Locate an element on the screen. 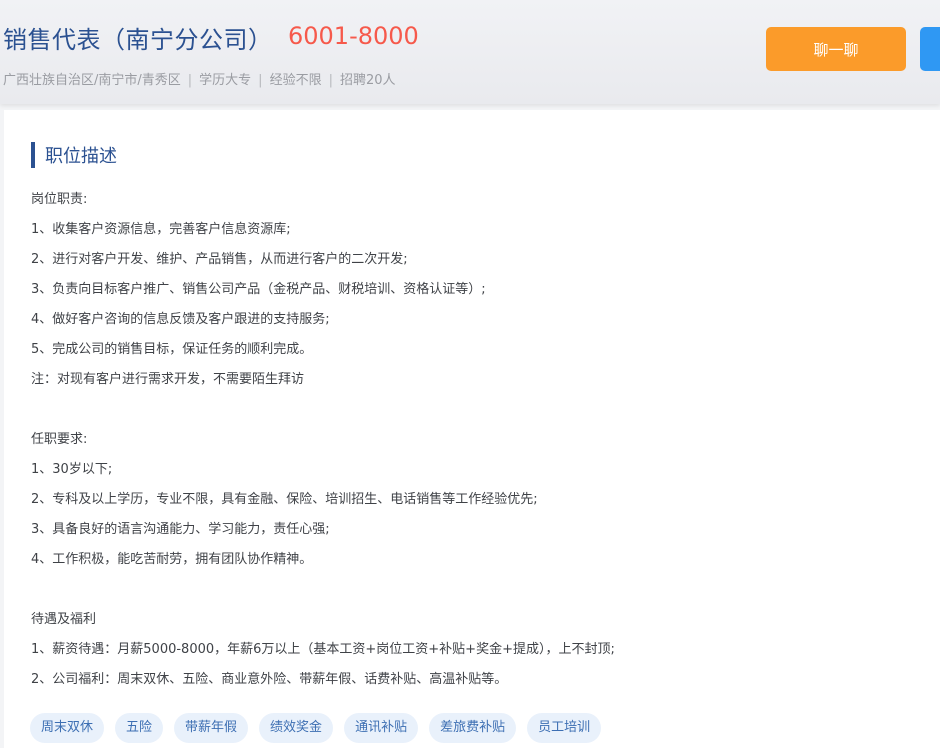  description-line: 2、进行对客户开发、维护、产品销售，从而进行客户的二次开发; is located at coordinates (219, 259).